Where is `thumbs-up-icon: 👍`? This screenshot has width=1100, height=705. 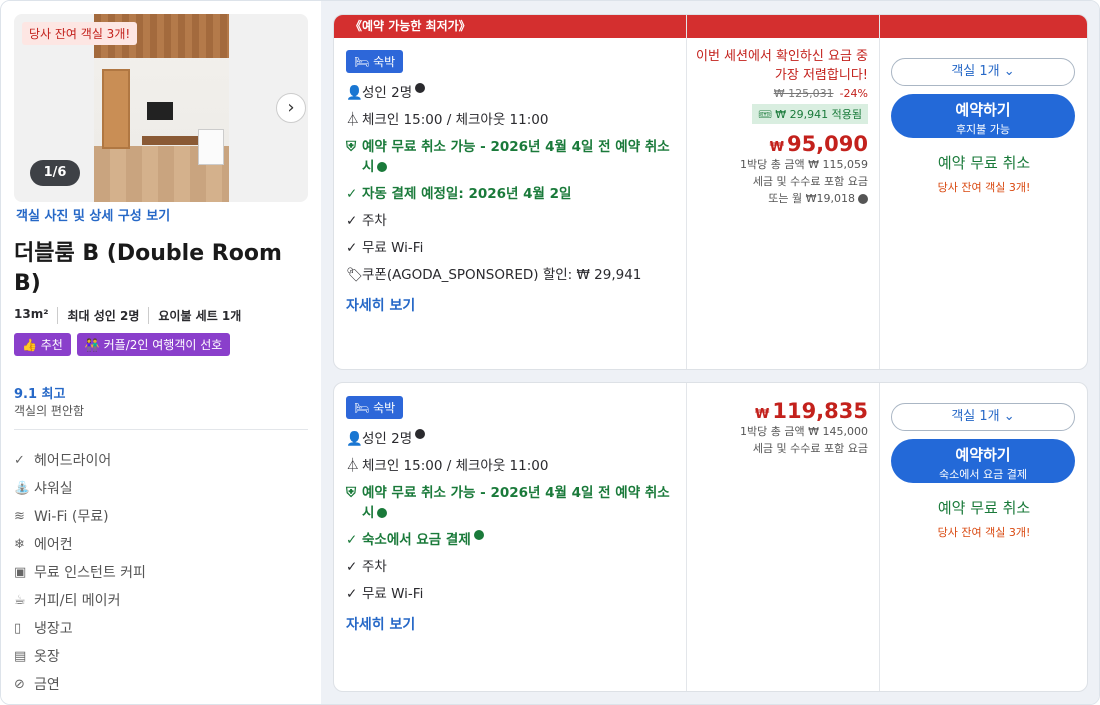
thumbs-up-icon: 👍 is located at coordinates (31, 345).